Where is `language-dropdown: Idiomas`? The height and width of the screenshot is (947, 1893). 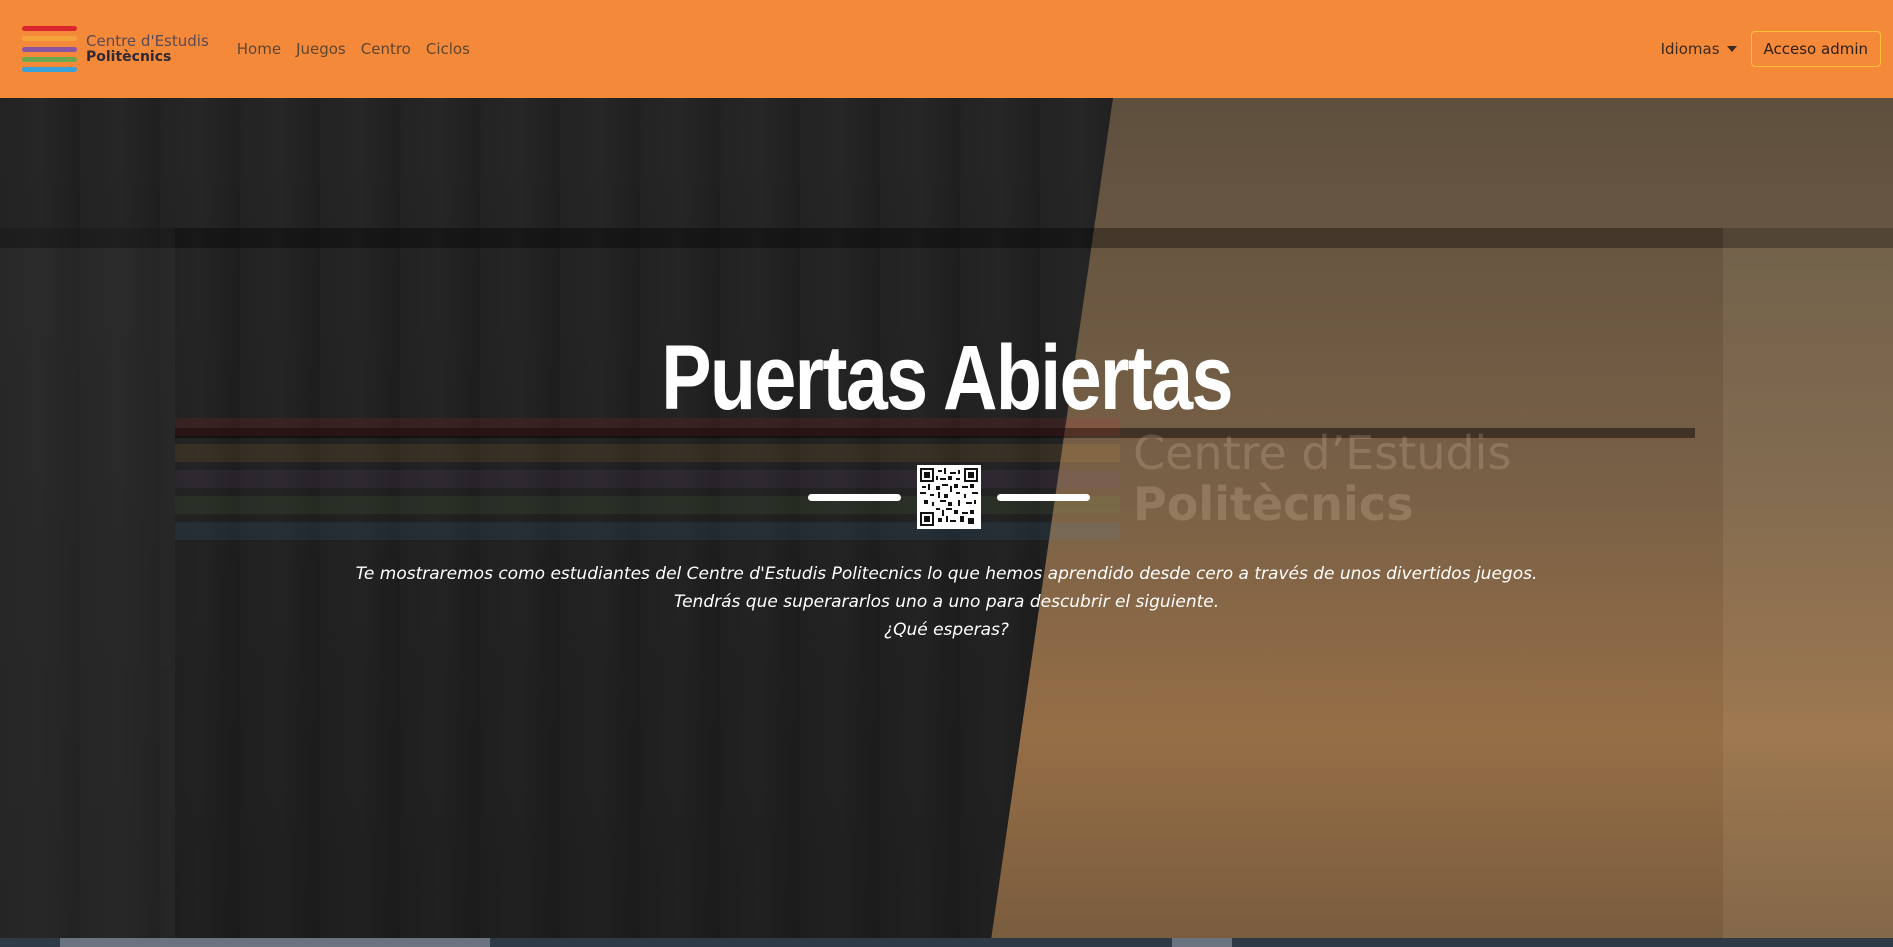
language-dropdown: Idiomas is located at coordinates (1699, 49).